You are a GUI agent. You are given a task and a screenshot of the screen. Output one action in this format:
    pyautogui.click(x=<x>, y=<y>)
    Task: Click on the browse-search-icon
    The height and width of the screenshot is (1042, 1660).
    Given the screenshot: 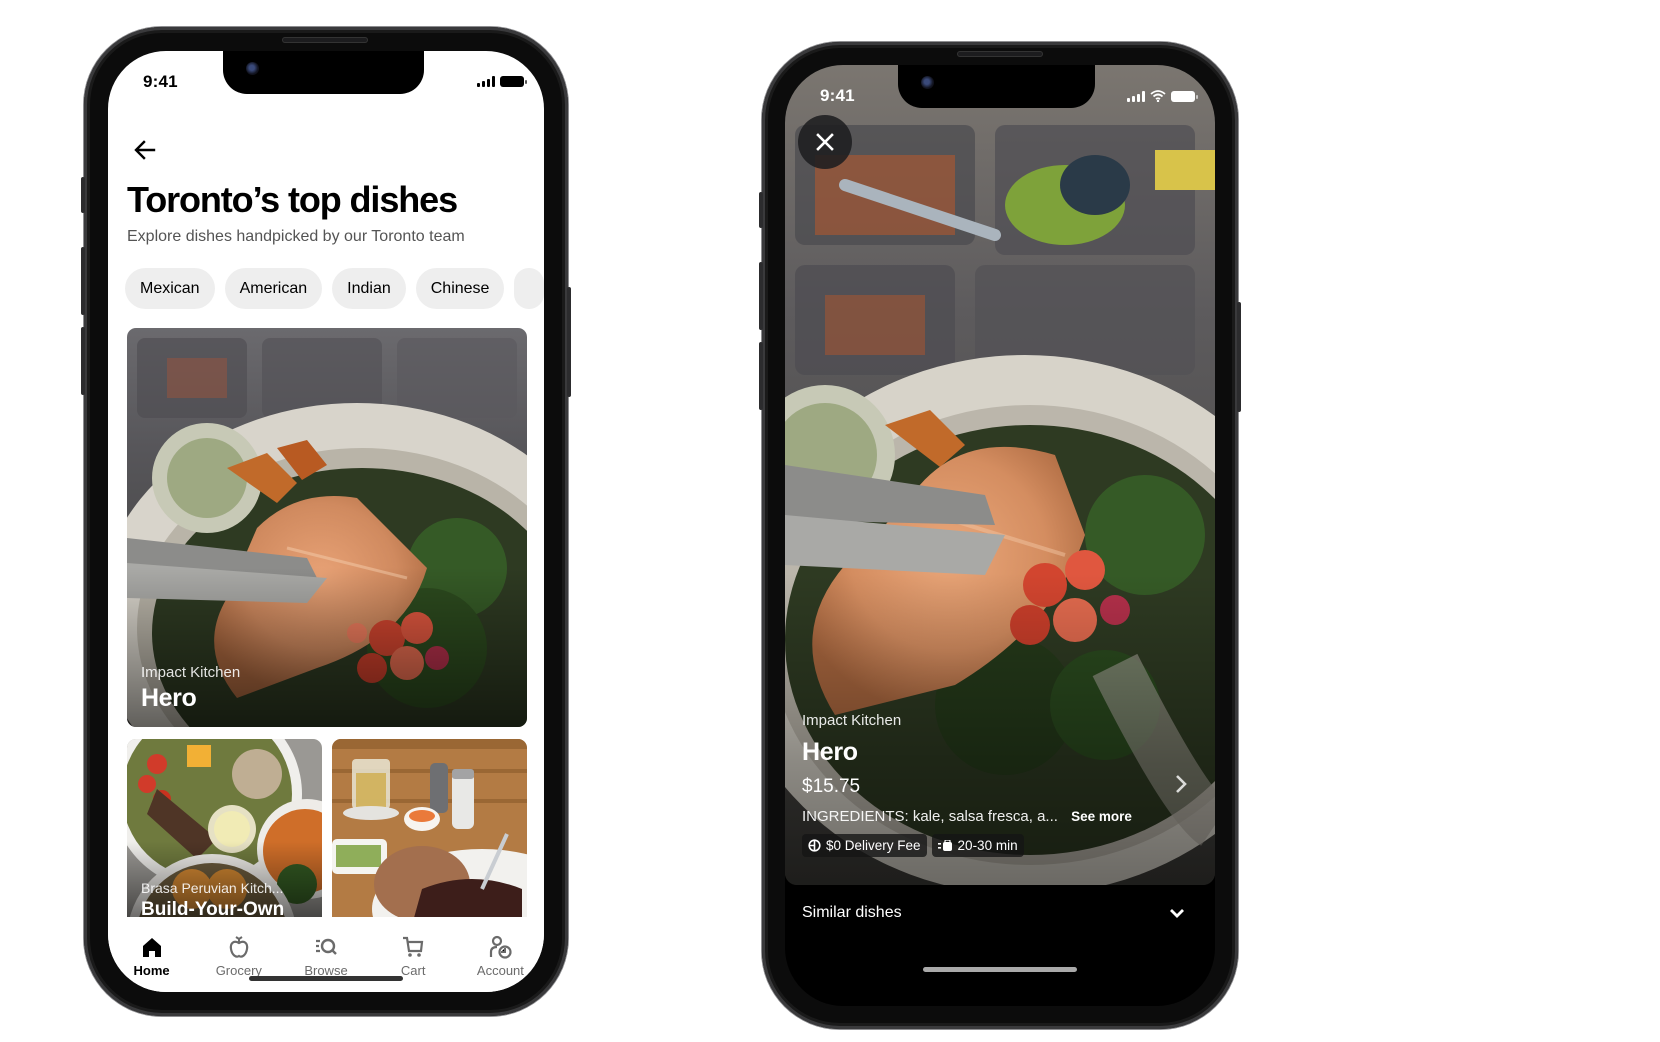 What is the action you would take?
    pyautogui.click(x=326, y=946)
    